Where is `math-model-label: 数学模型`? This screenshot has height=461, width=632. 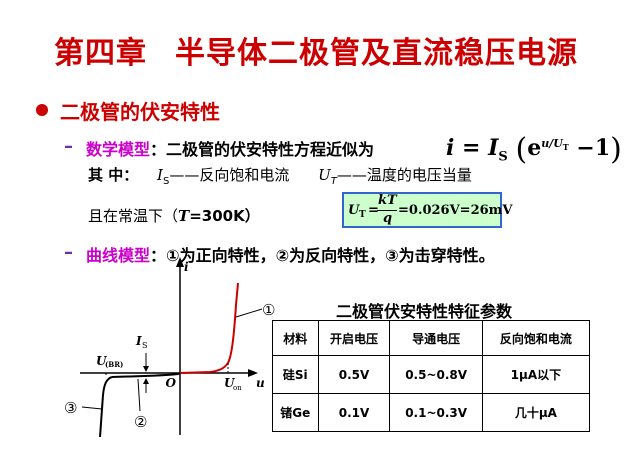
math-model-label: 数学模型 is located at coordinates (118, 149).